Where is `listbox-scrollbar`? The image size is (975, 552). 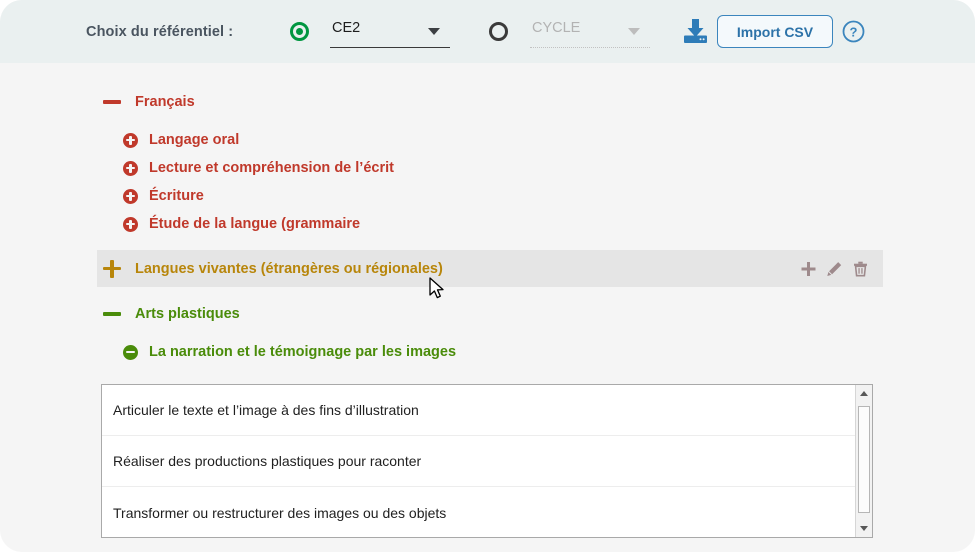
listbox-scrollbar is located at coordinates (863, 461).